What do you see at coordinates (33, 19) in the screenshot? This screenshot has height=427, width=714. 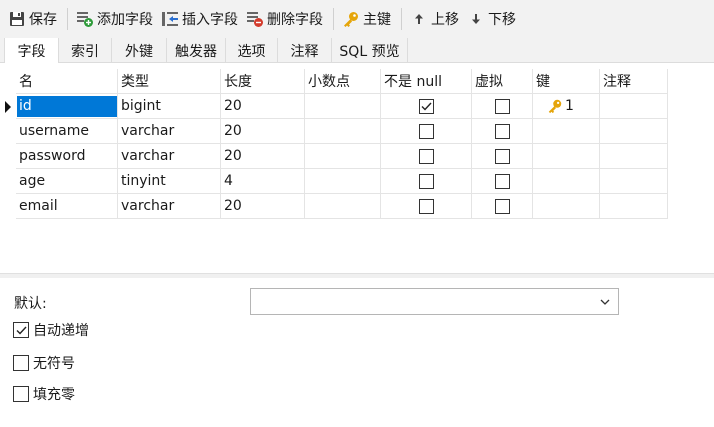 I see `save-button: 保存` at bounding box center [33, 19].